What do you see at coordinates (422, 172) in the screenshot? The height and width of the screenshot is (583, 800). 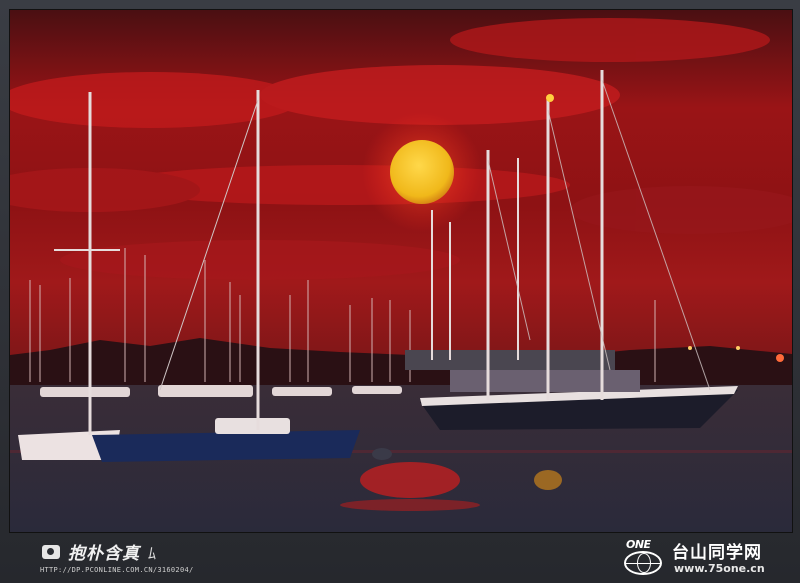 I see `sun` at bounding box center [422, 172].